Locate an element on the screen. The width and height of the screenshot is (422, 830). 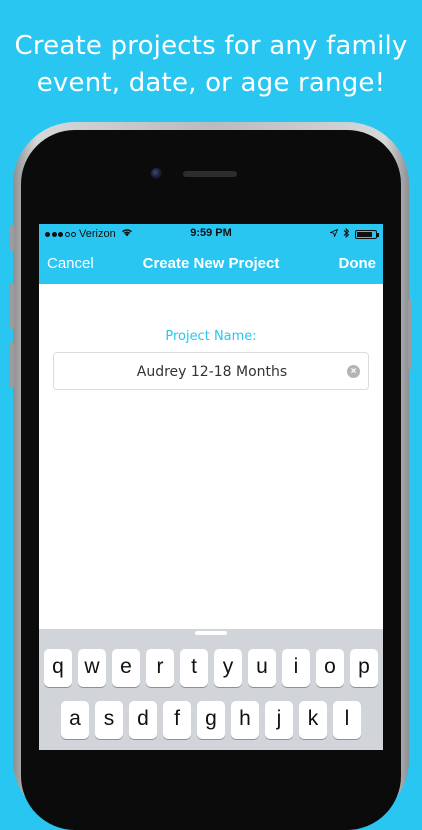
key-e: e is located at coordinates (126, 668).